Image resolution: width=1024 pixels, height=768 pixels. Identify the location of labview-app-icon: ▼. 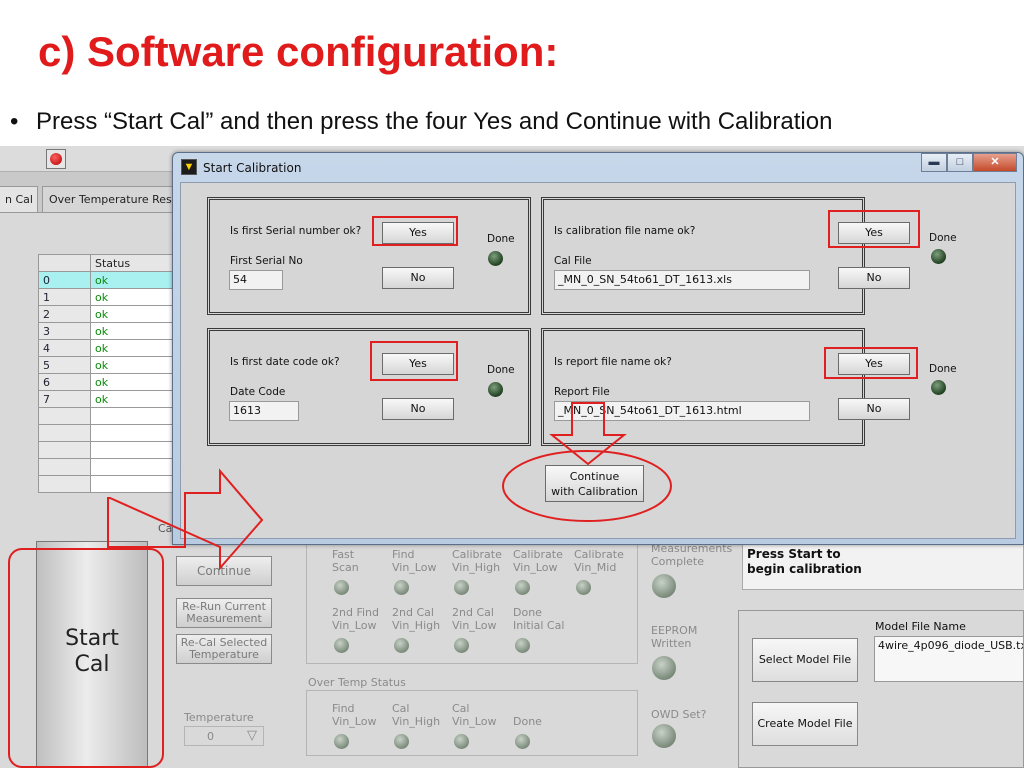
(189, 167).